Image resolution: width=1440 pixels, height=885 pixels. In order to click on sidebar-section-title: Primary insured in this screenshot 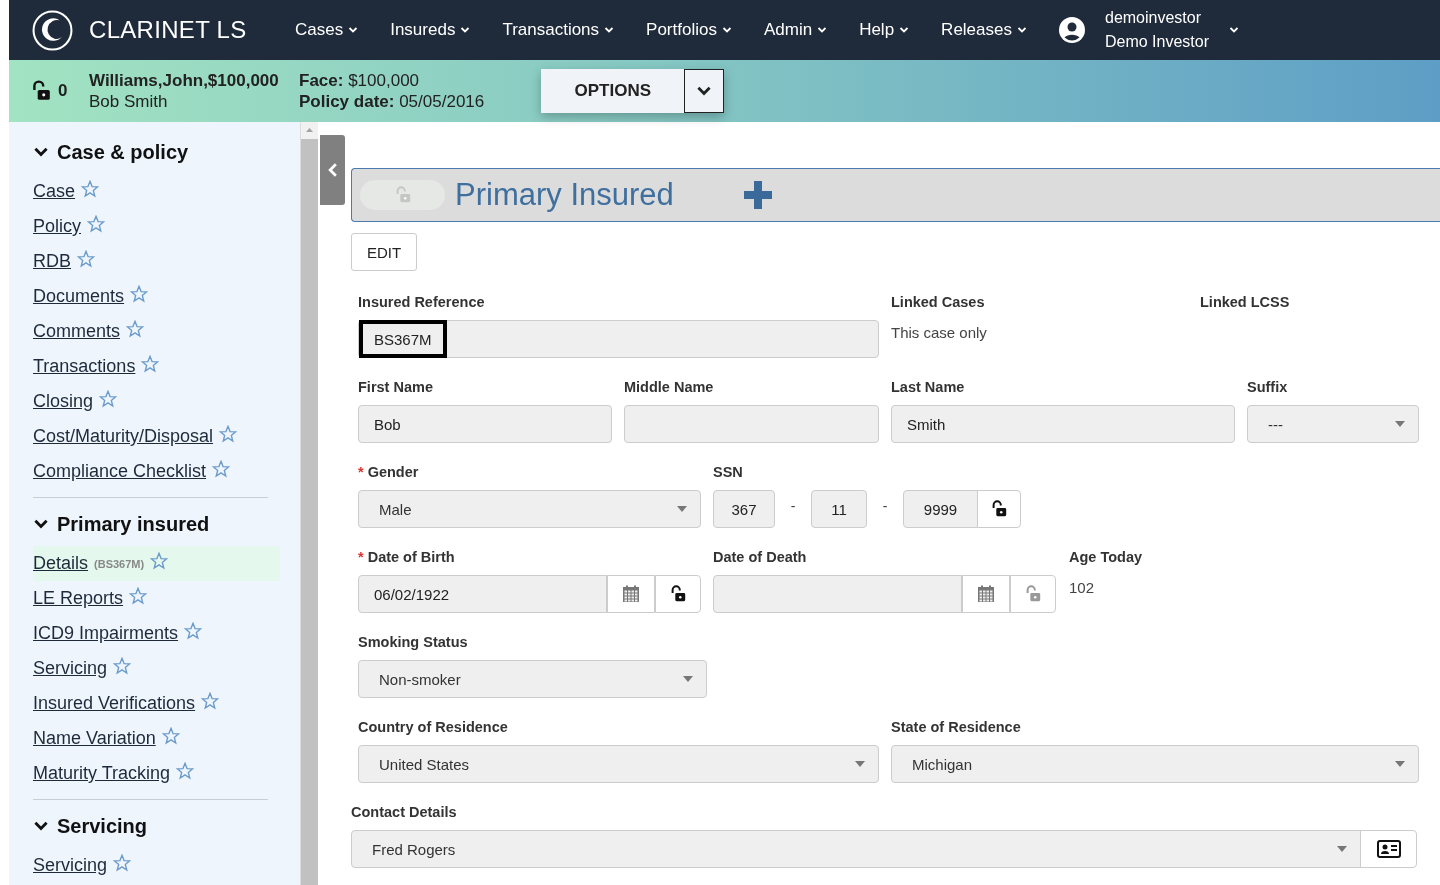, I will do `click(133, 524)`.